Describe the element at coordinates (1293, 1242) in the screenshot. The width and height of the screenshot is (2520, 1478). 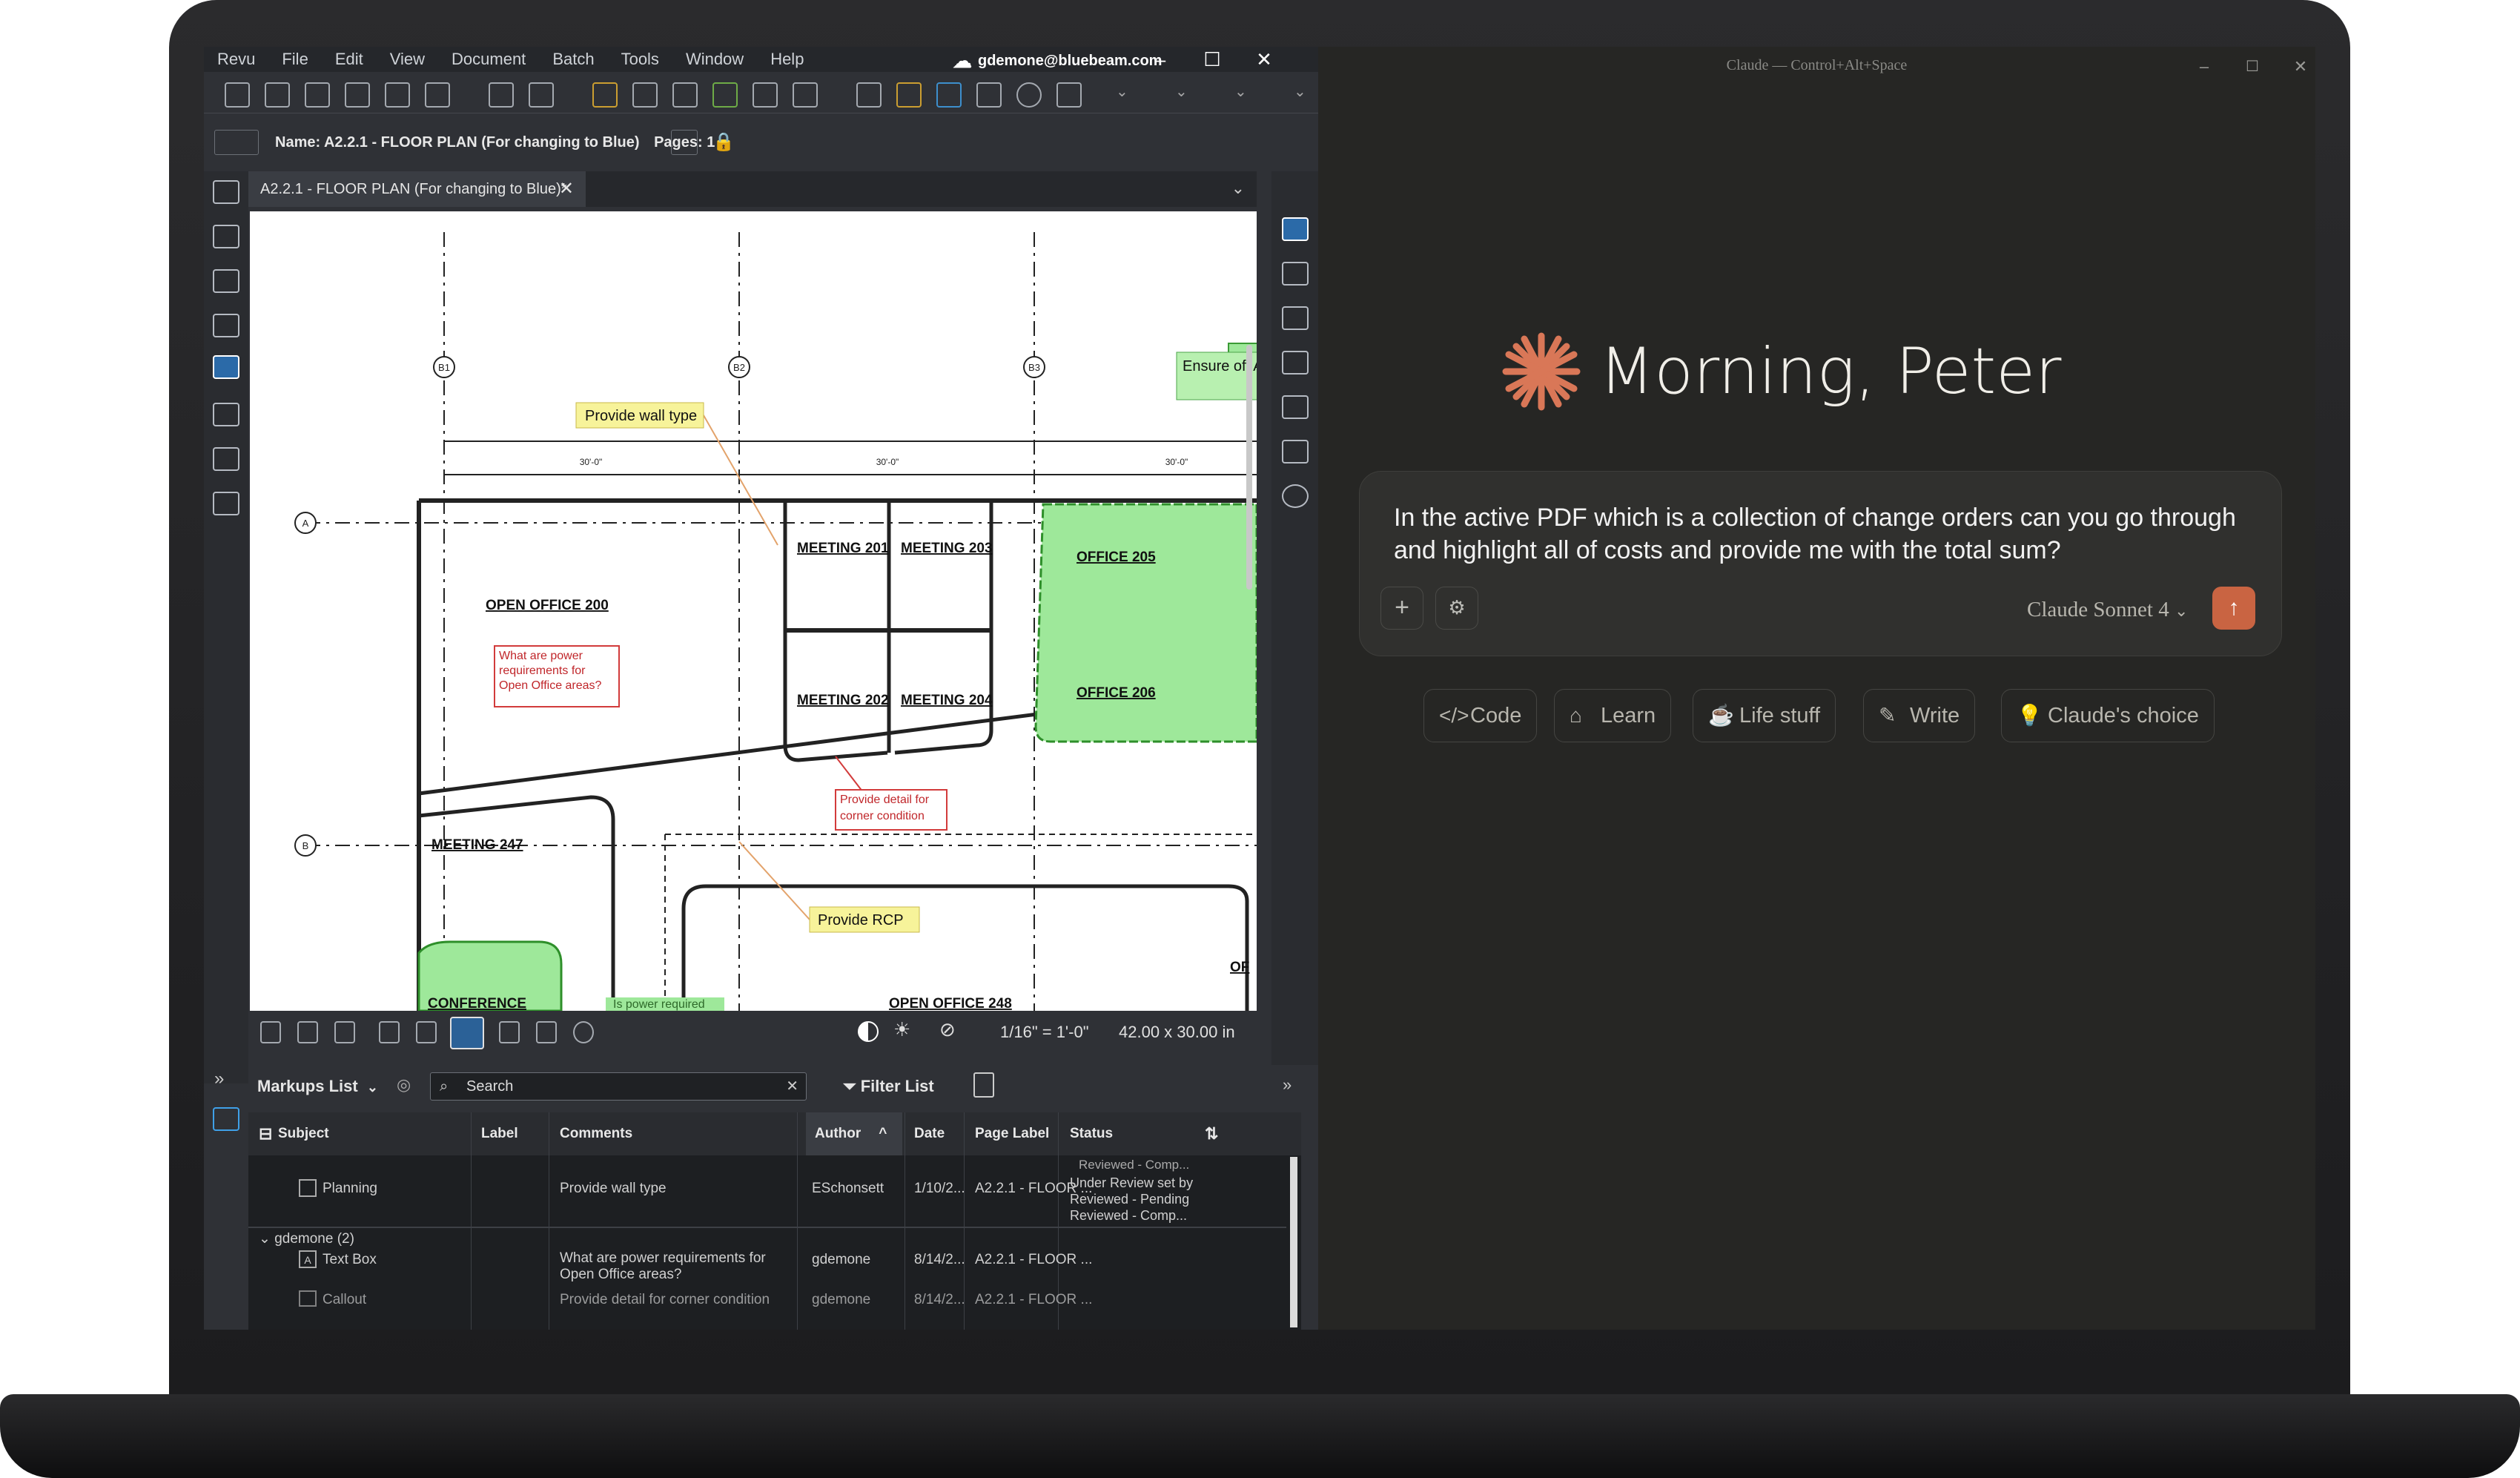
I see `table-scrollbar` at that location.